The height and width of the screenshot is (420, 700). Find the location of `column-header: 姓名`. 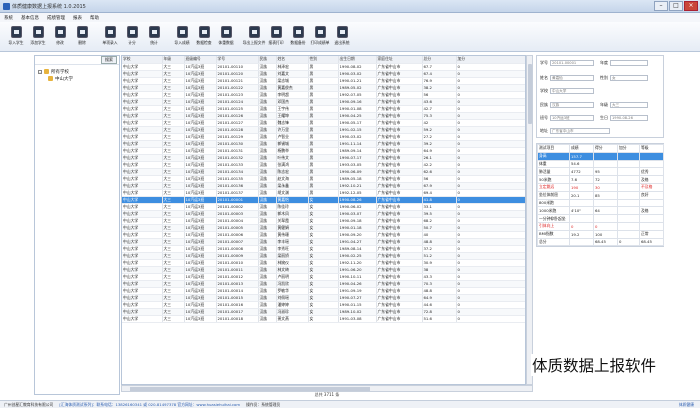

column-header: 姓名 is located at coordinates (292, 60).